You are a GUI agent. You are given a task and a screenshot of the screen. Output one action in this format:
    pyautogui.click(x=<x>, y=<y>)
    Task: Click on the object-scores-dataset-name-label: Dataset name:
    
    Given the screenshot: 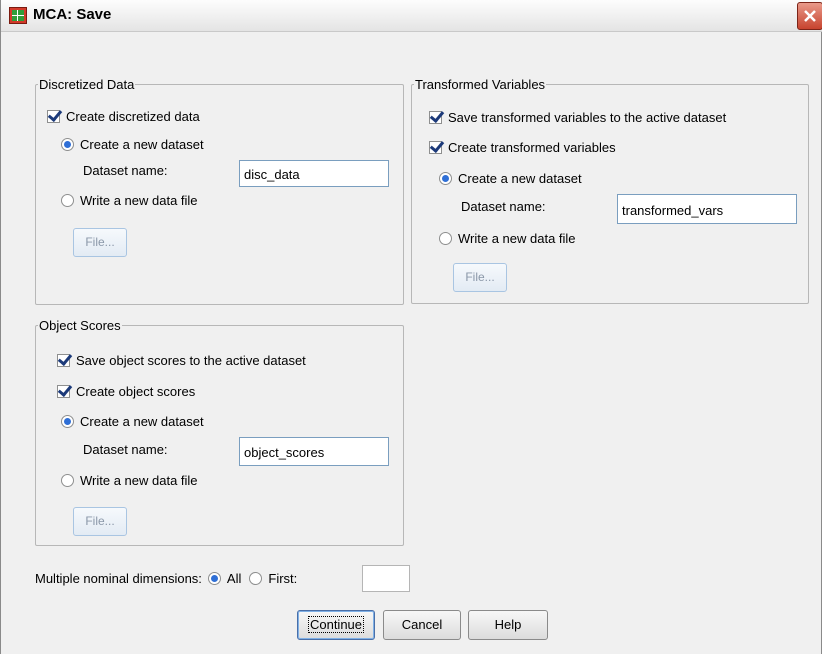 What is the action you would take?
    pyautogui.click(x=125, y=449)
    